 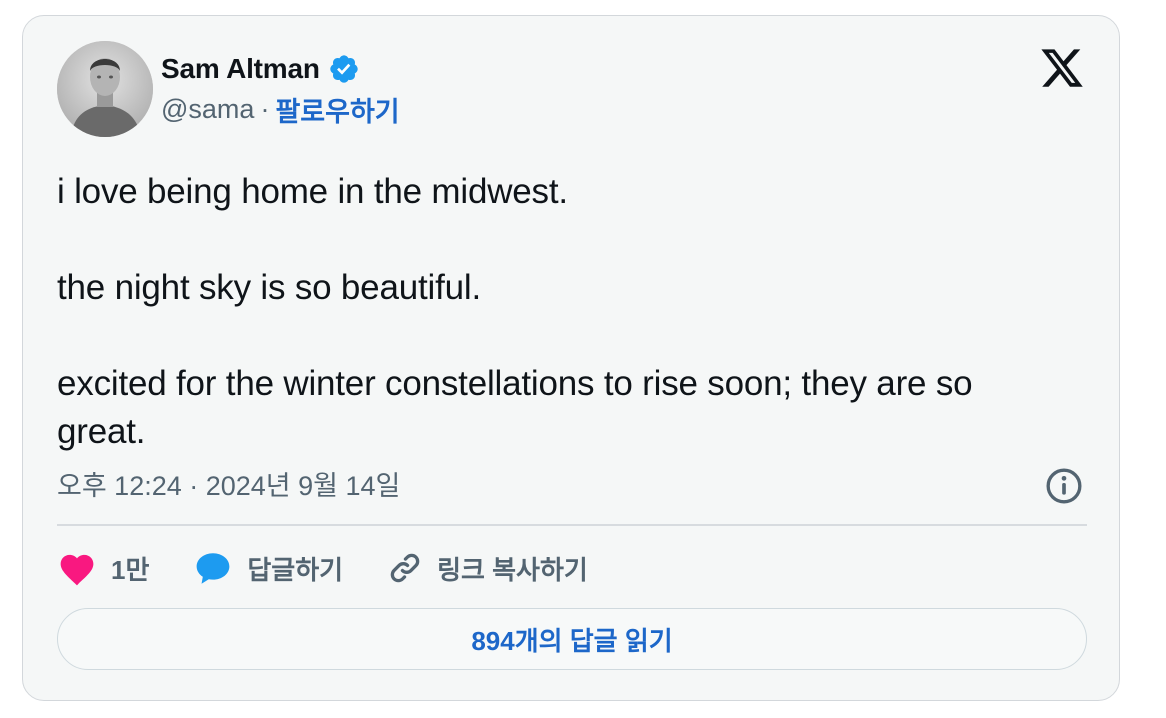 What do you see at coordinates (1062, 68) in the screenshot?
I see `x-logo-icon` at bounding box center [1062, 68].